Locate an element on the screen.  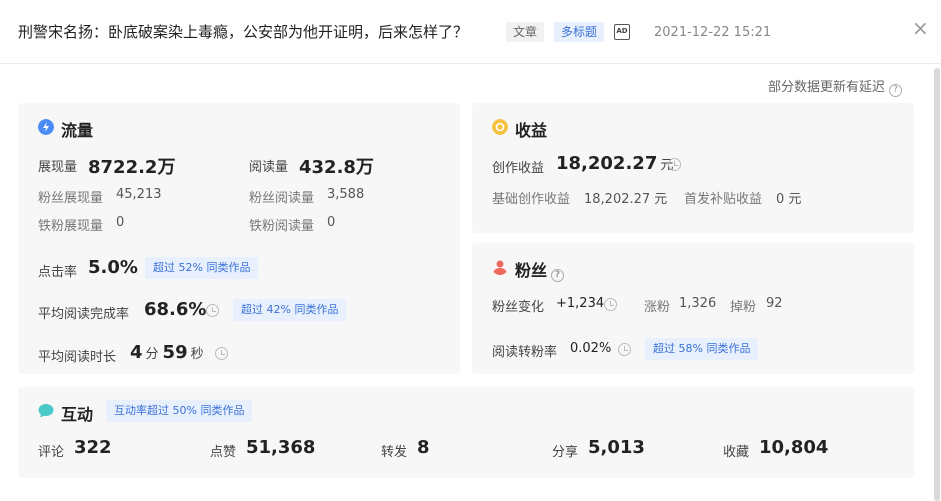
iron-reads-label: 铁粉阅读量 is located at coordinates (282, 226).